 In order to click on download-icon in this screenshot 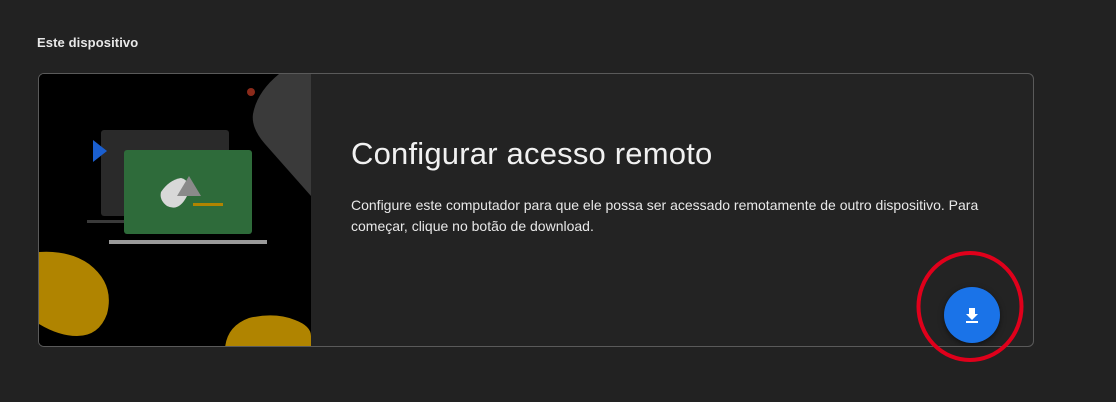, I will do `click(972, 315)`.